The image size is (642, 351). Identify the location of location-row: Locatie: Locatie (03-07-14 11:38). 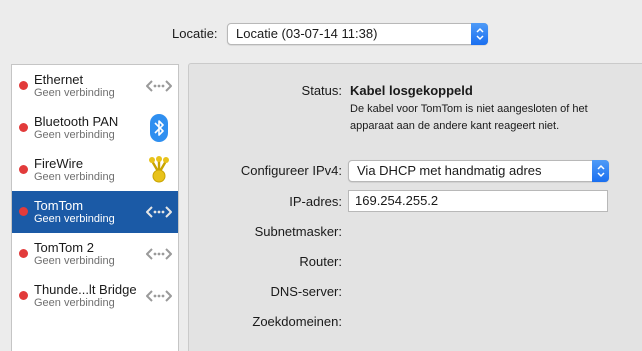
(321, 34).